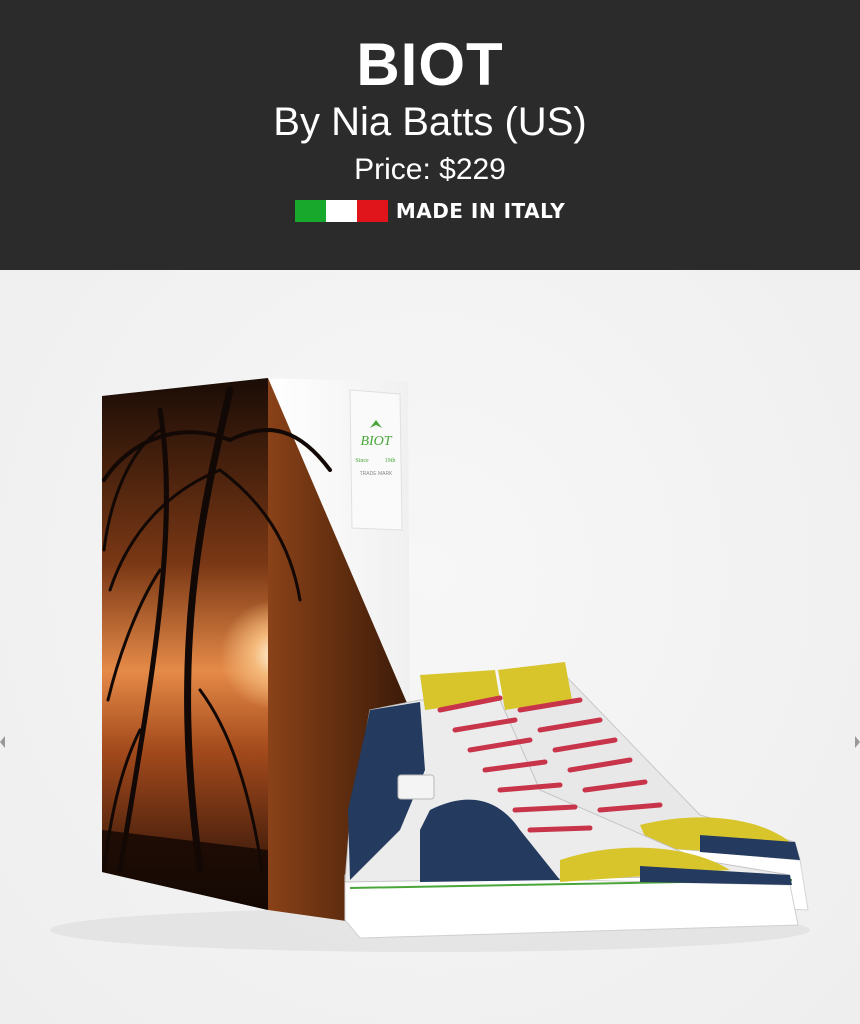 This screenshot has height=1024, width=860. I want to click on flag-stripe-white, so click(341, 211).